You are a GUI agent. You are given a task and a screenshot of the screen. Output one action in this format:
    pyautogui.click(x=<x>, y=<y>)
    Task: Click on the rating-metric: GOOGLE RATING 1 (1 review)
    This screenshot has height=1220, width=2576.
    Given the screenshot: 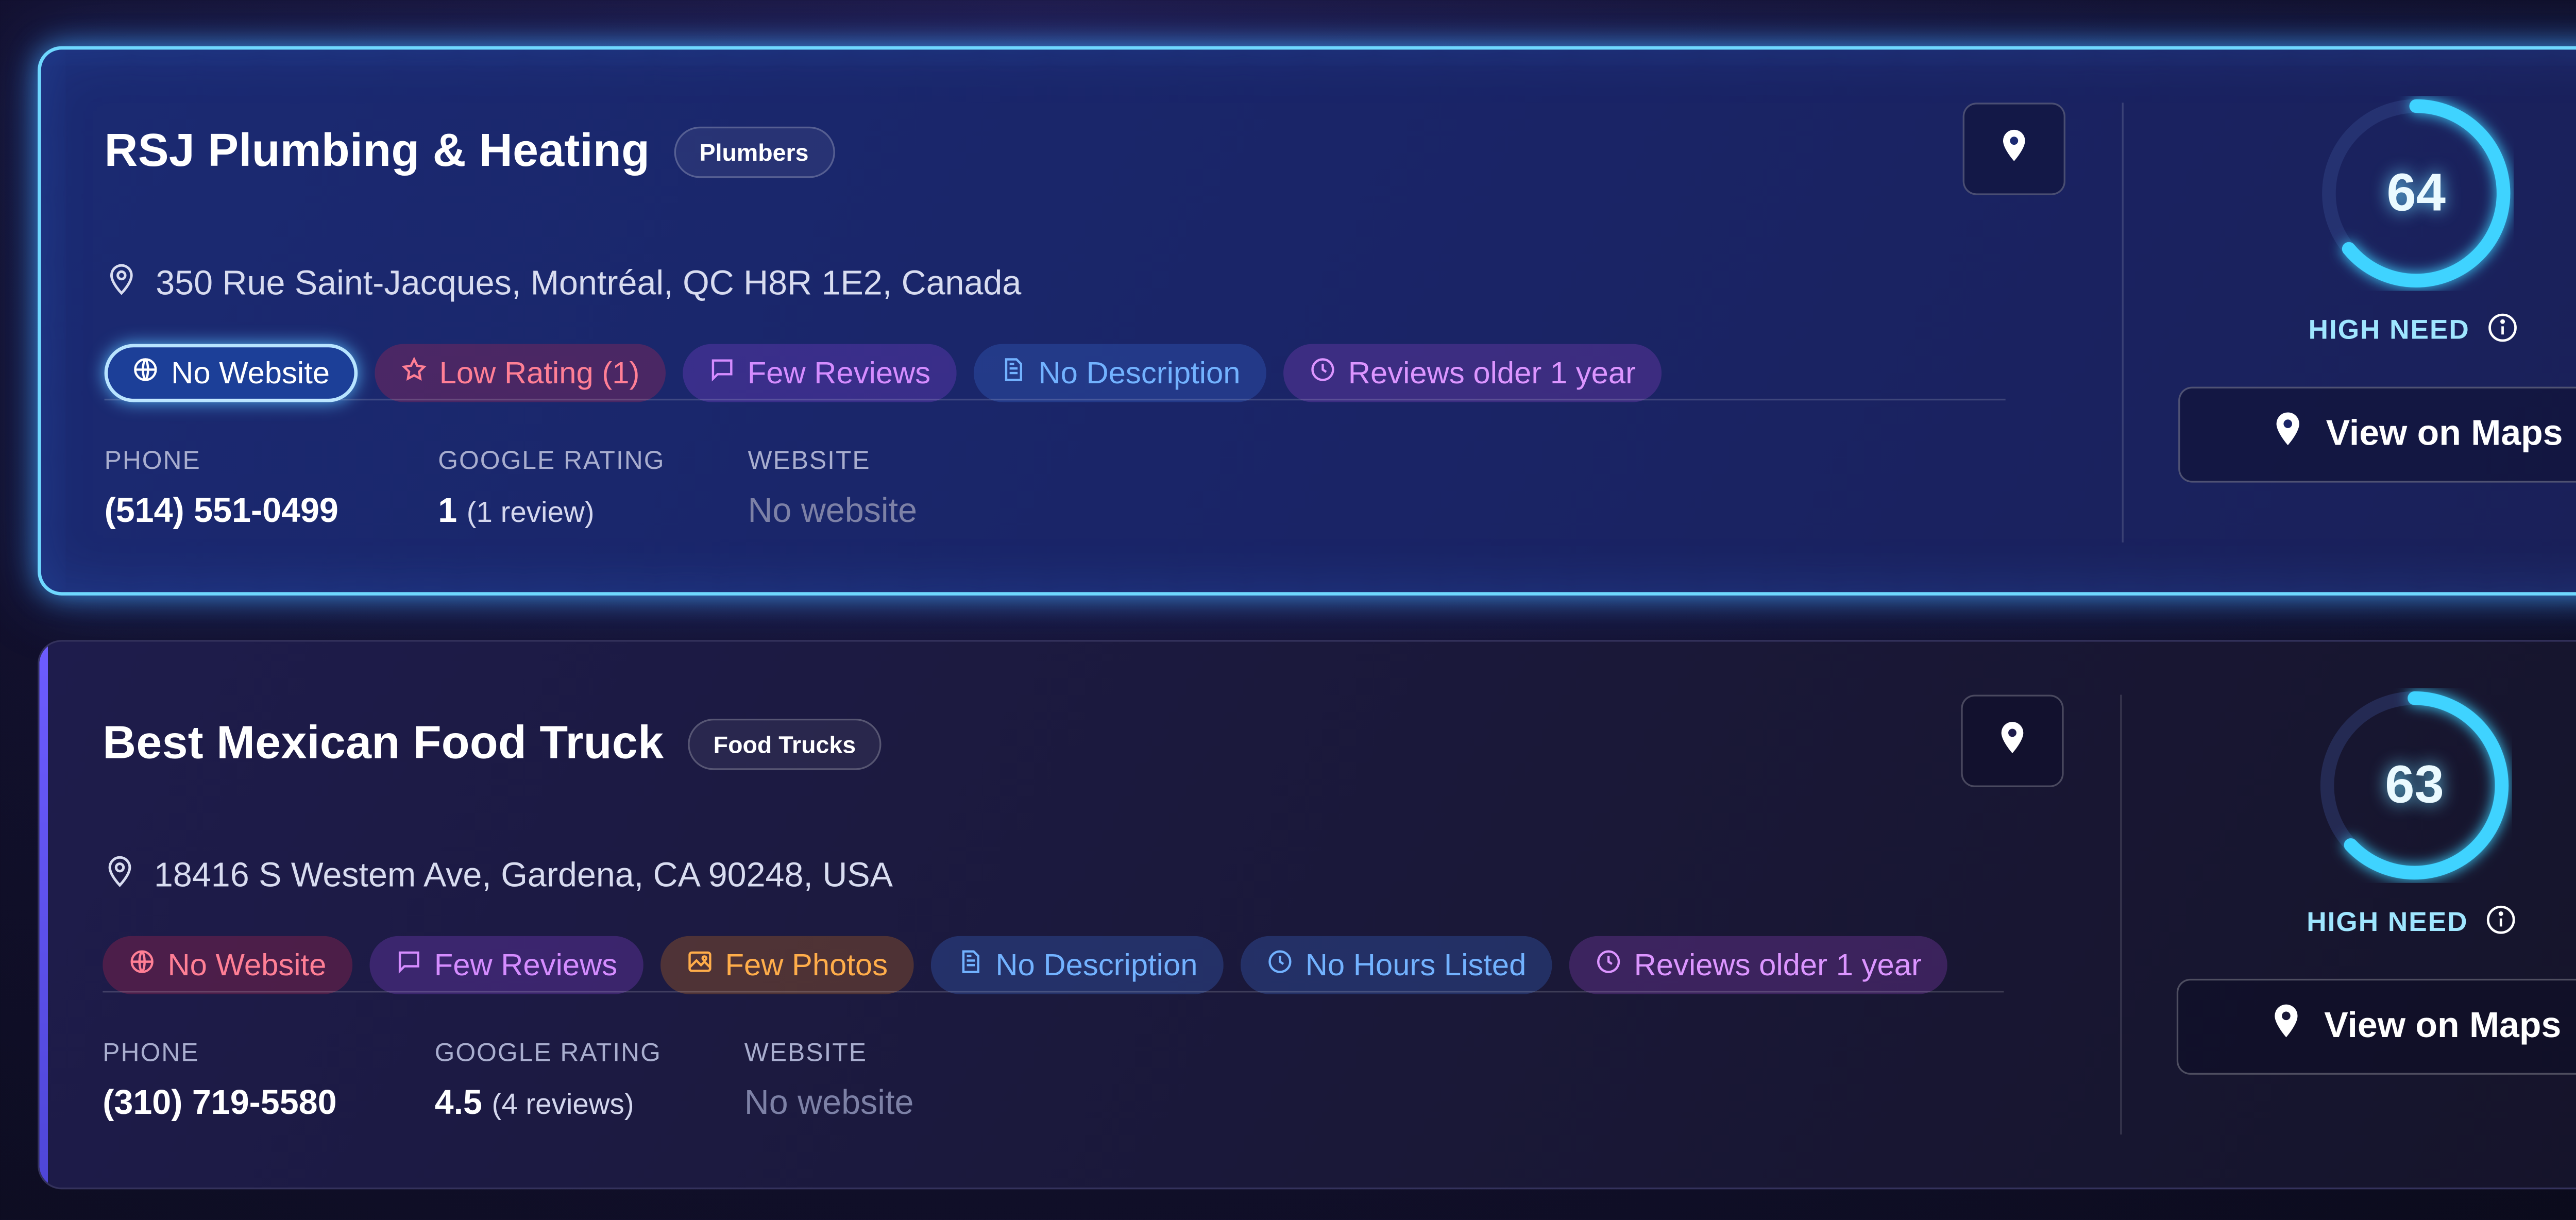 What is the action you would take?
    pyautogui.click(x=551, y=490)
    